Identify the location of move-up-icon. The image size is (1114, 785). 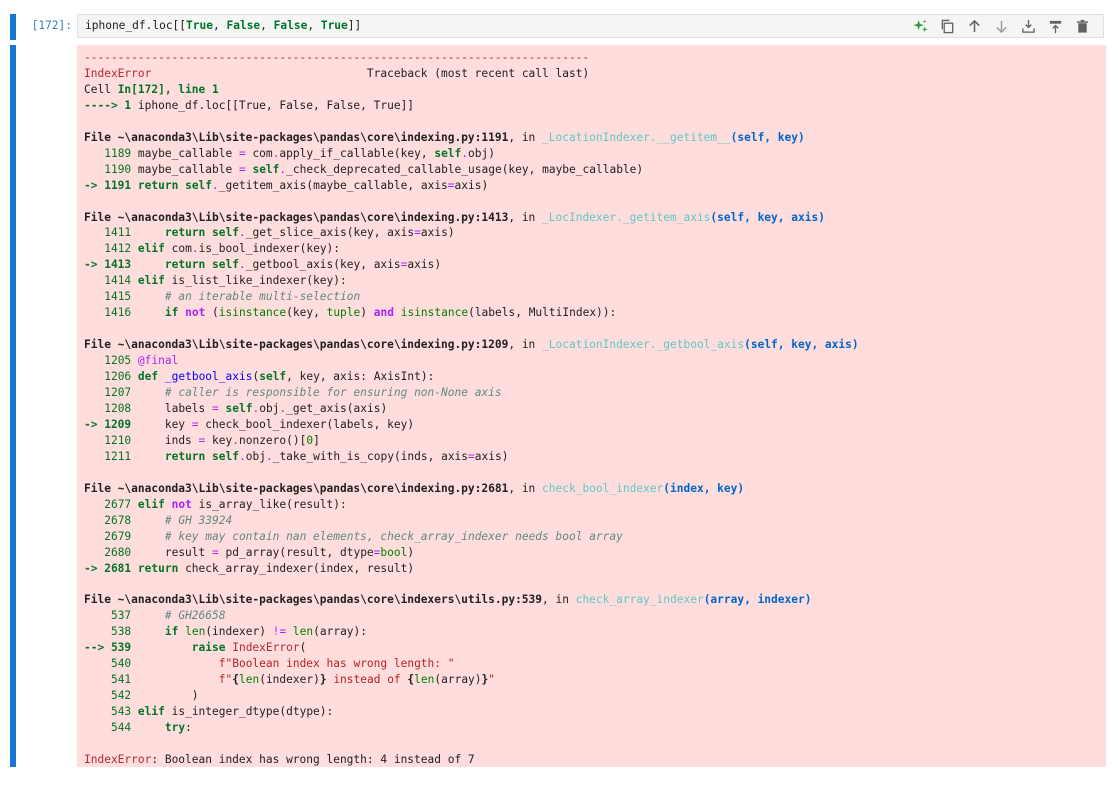
(974, 26).